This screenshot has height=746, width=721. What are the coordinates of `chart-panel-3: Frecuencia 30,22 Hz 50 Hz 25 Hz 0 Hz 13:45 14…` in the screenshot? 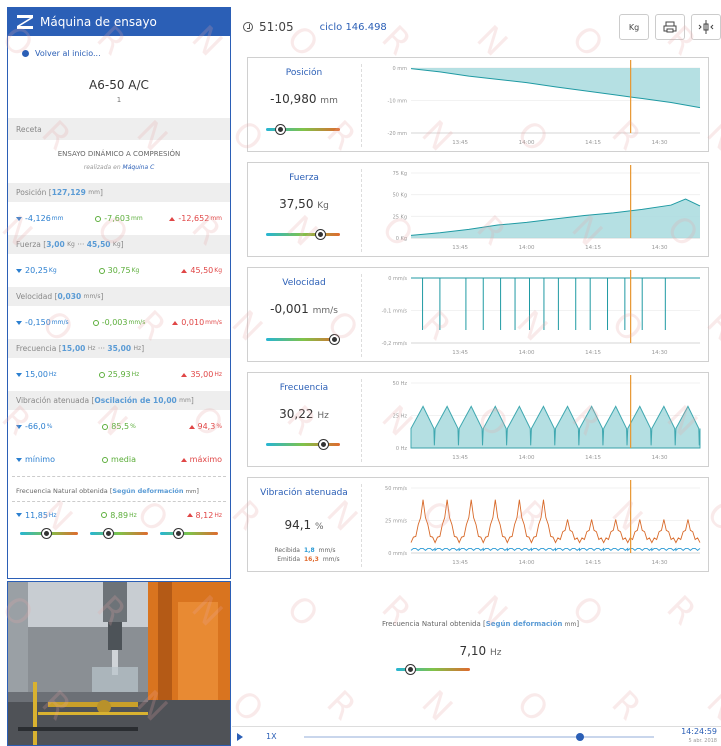 It's located at (478, 419).